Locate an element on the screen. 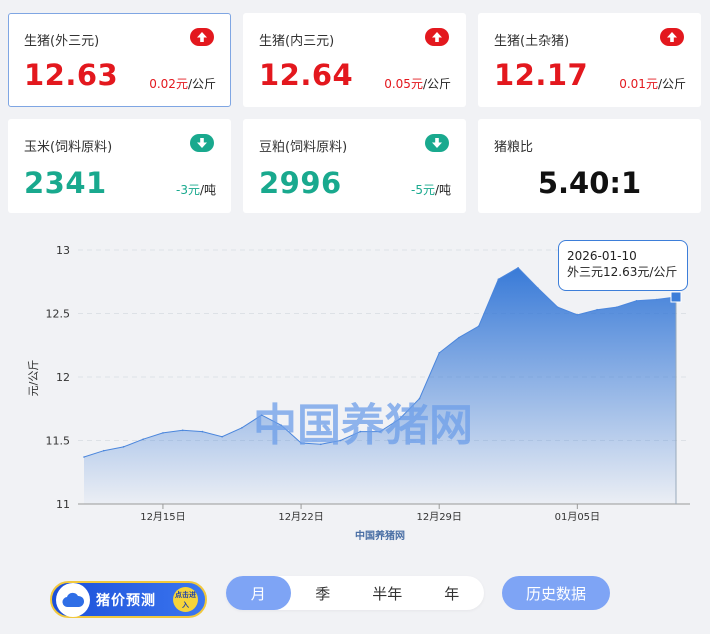 This screenshot has width=710, height=634. card-value: 12.63 is located at coordinates (71, 75).